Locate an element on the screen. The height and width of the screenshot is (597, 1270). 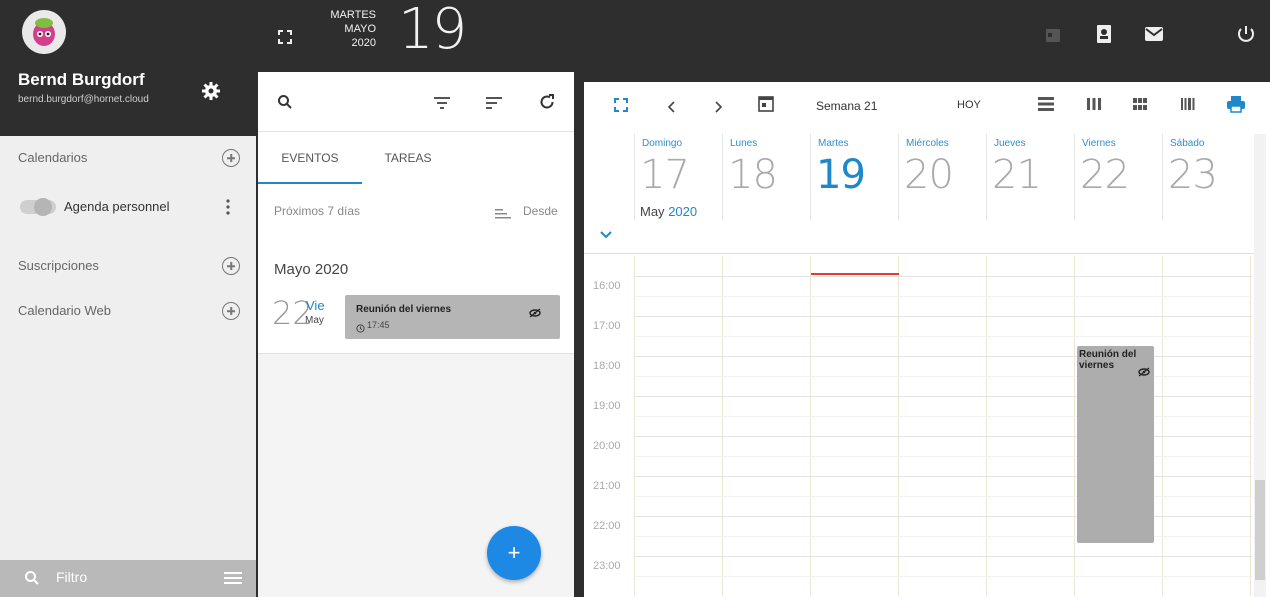
agenda-event-title: Reunión del viernes is located at coordinates (404, 309).